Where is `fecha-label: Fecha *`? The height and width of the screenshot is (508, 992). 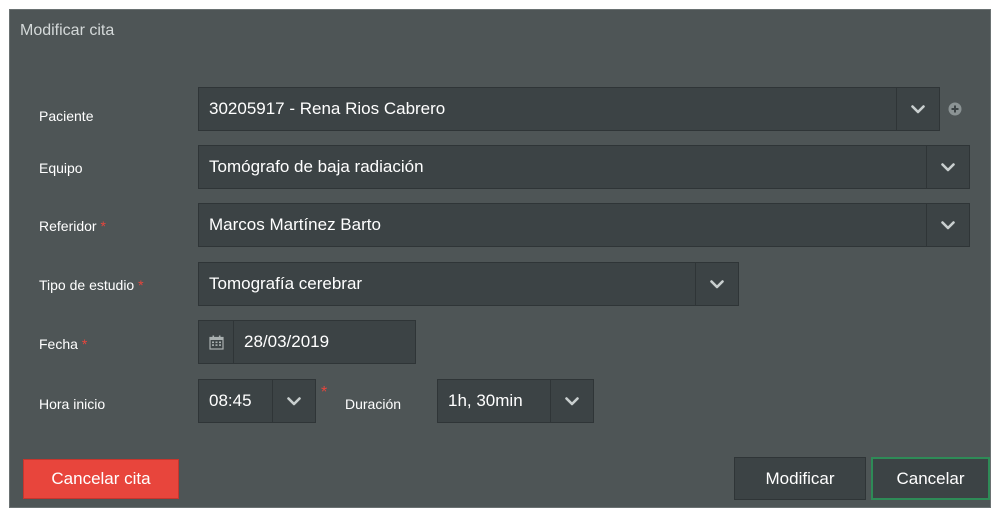 fecha-label: Fecha * is located at coordinates (63, 344).